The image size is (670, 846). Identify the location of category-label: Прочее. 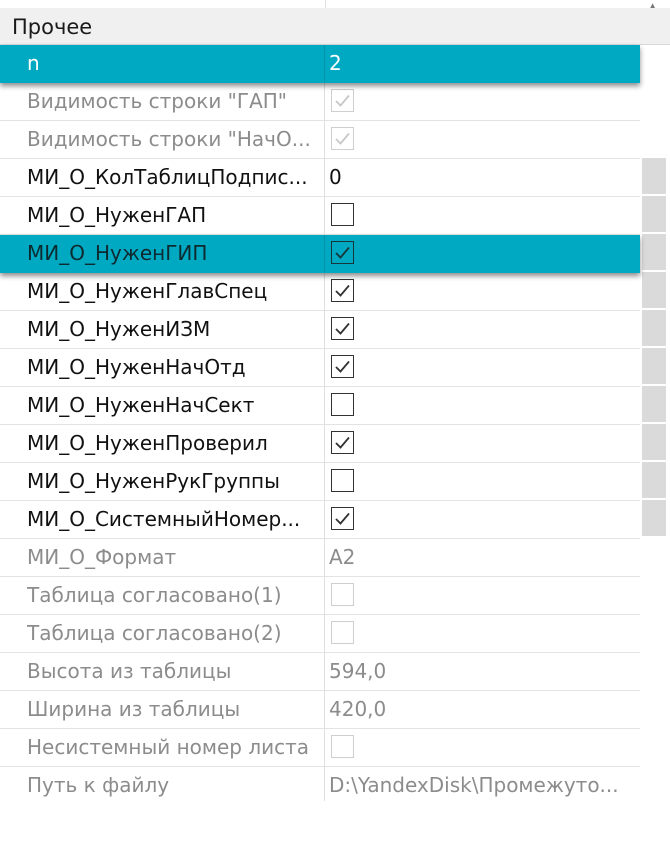
(52, 27).